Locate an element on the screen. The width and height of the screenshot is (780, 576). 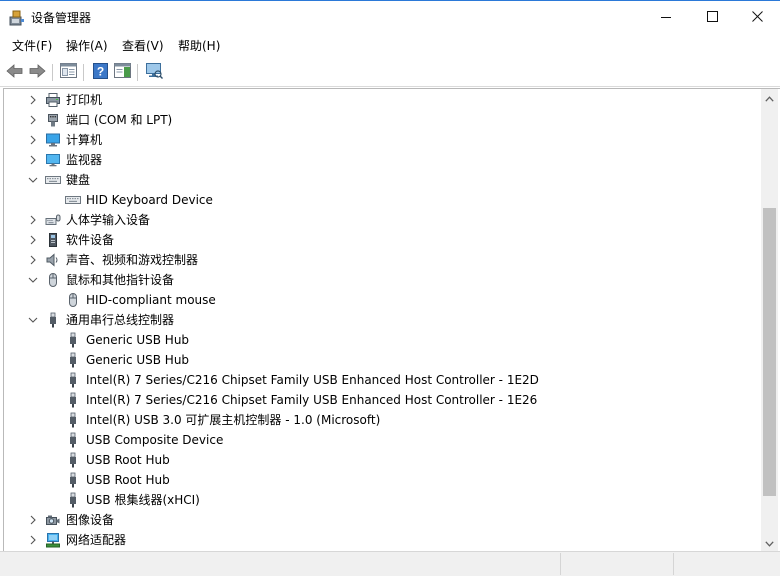
vertical-scrollbar is located at coordinates (769, 320).